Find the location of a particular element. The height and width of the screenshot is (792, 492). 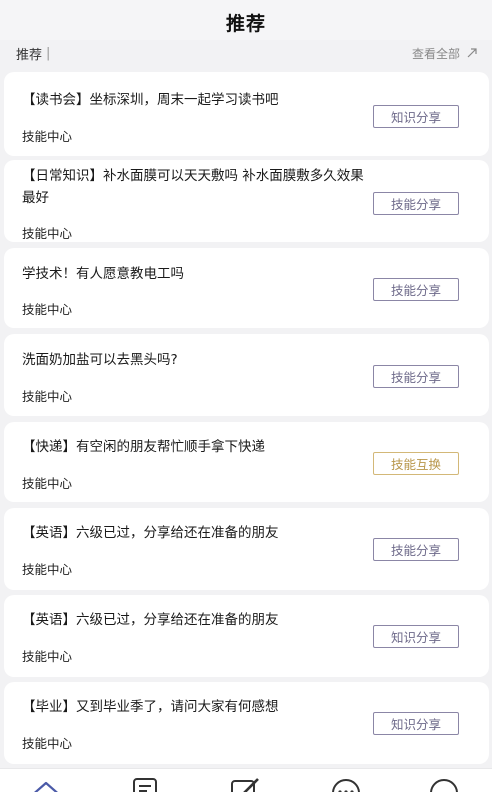

view-all-link: 查看全部 is located at coordinates (445, 53).